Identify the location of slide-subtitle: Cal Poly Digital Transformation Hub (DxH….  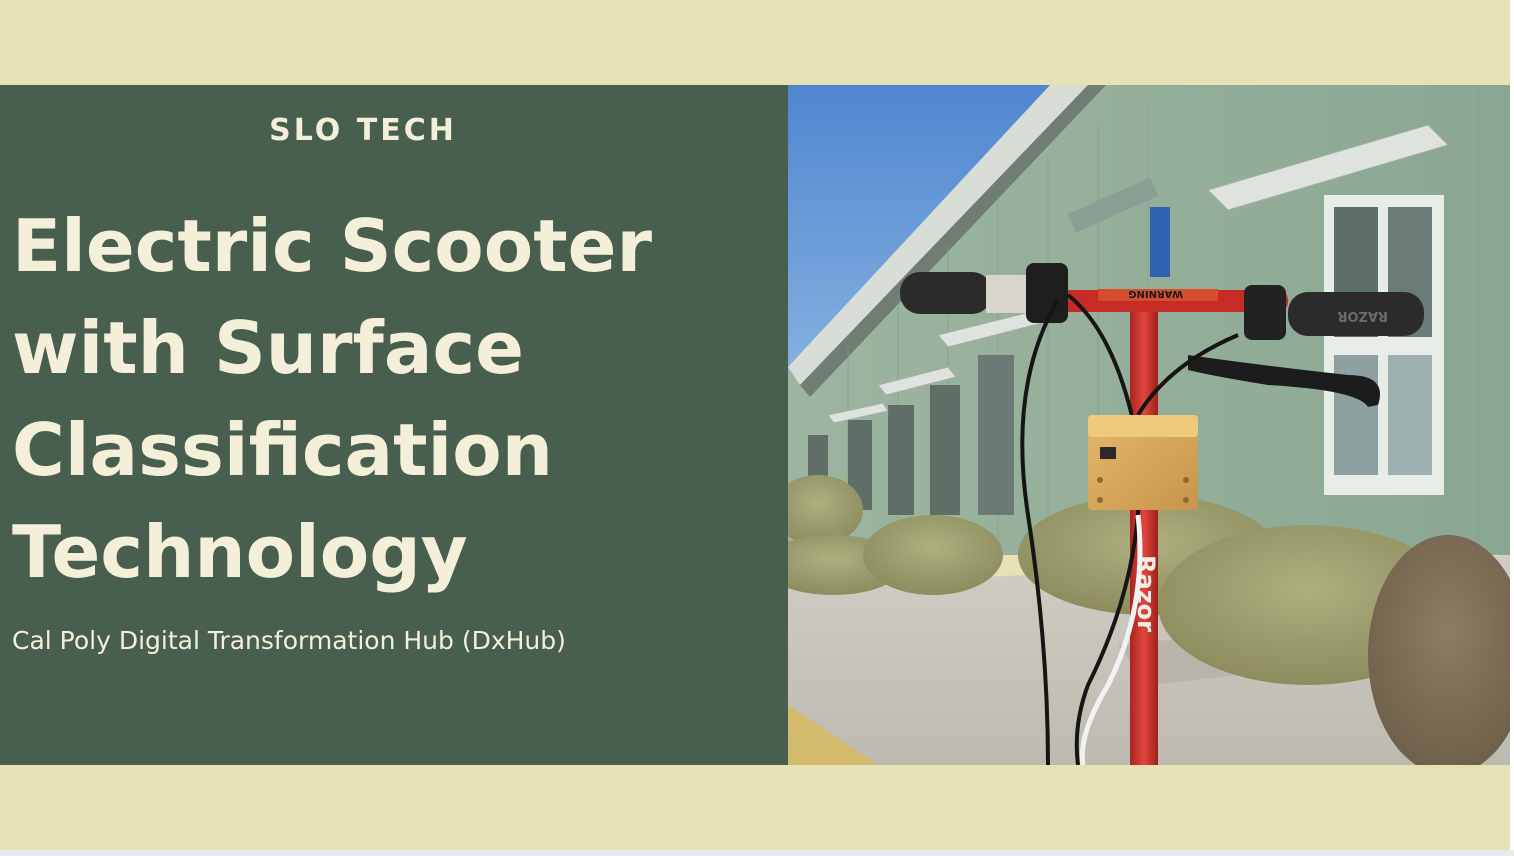
(289, 640).